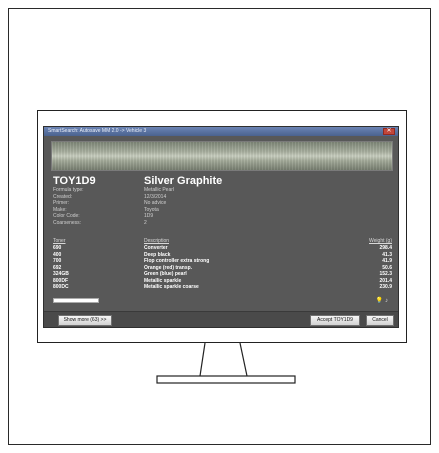 The width and height of the screenshot is (439, 453). Describe the element at coordinates (226, 379) in the screenshot. I see `stand-base` at that location.